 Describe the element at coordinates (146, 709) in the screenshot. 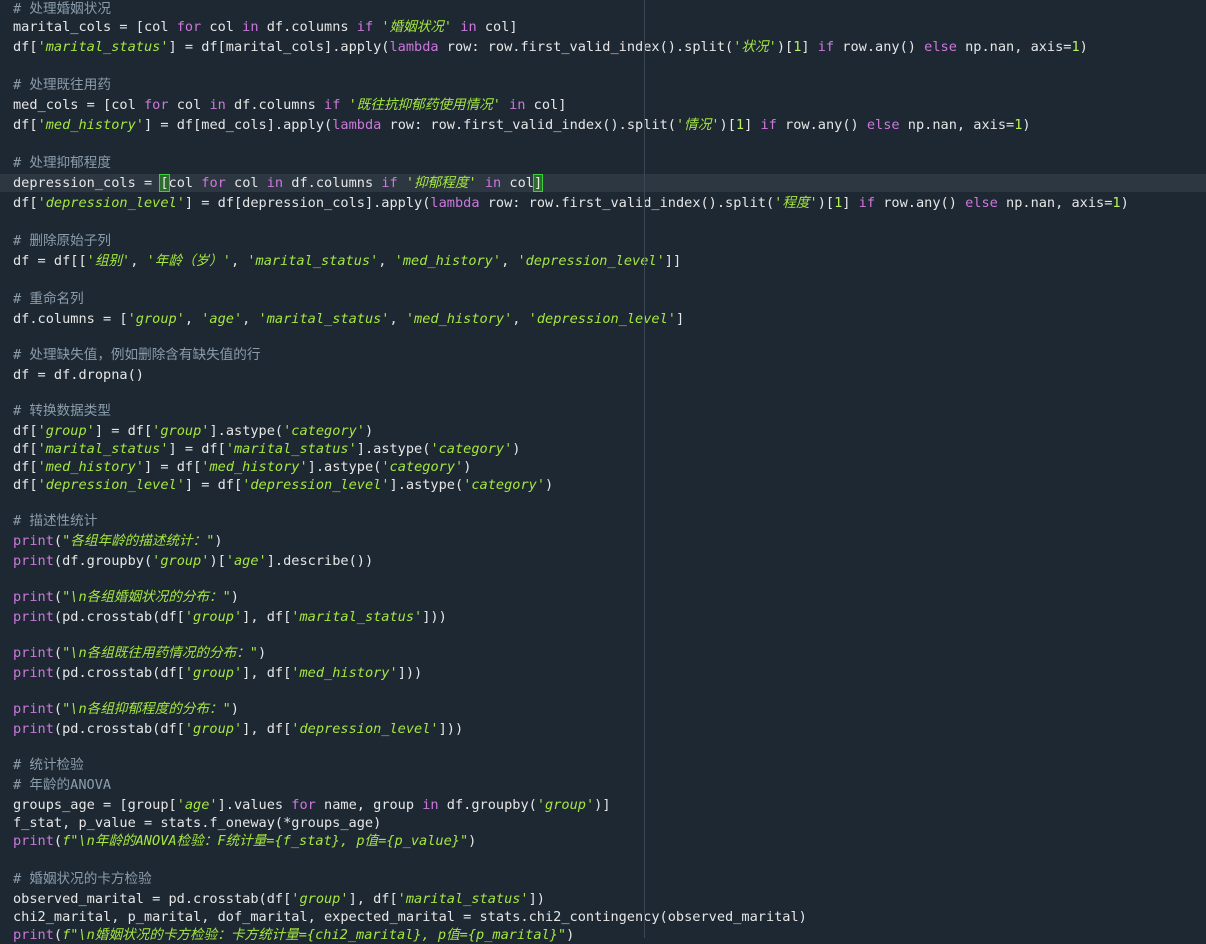

I see `string-token: "\n各组抑郁程度的分布："` at that location.